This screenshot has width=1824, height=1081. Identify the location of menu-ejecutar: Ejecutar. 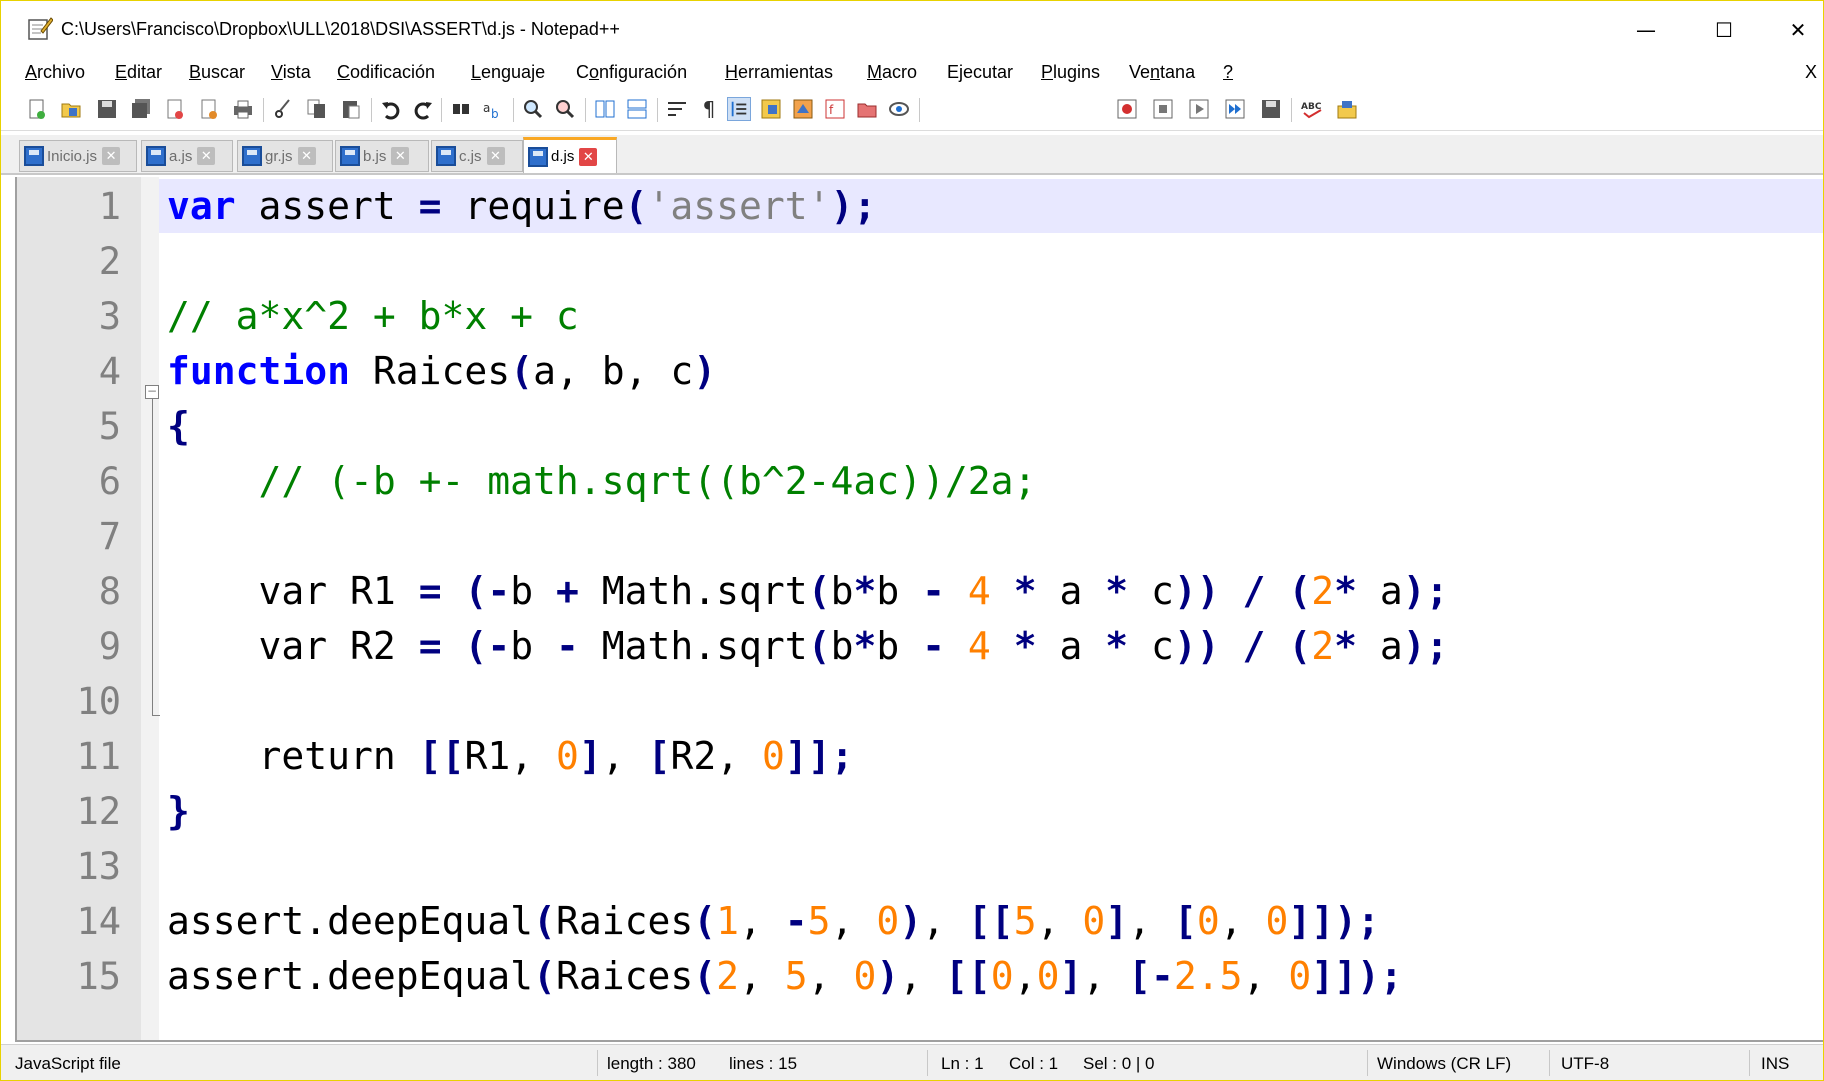
(980, 72).